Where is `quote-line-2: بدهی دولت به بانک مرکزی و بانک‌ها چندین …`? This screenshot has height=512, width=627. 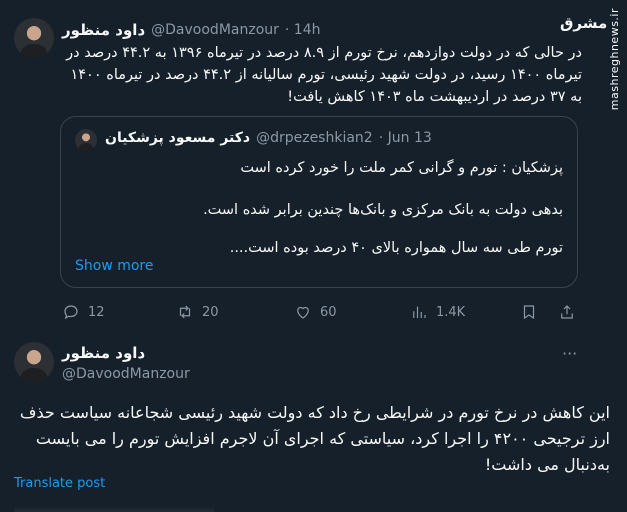 quote-line-2: بدهی دولت به بانک مرکزی و بانک‌ها چندین … is located at coordinates (383, 210).